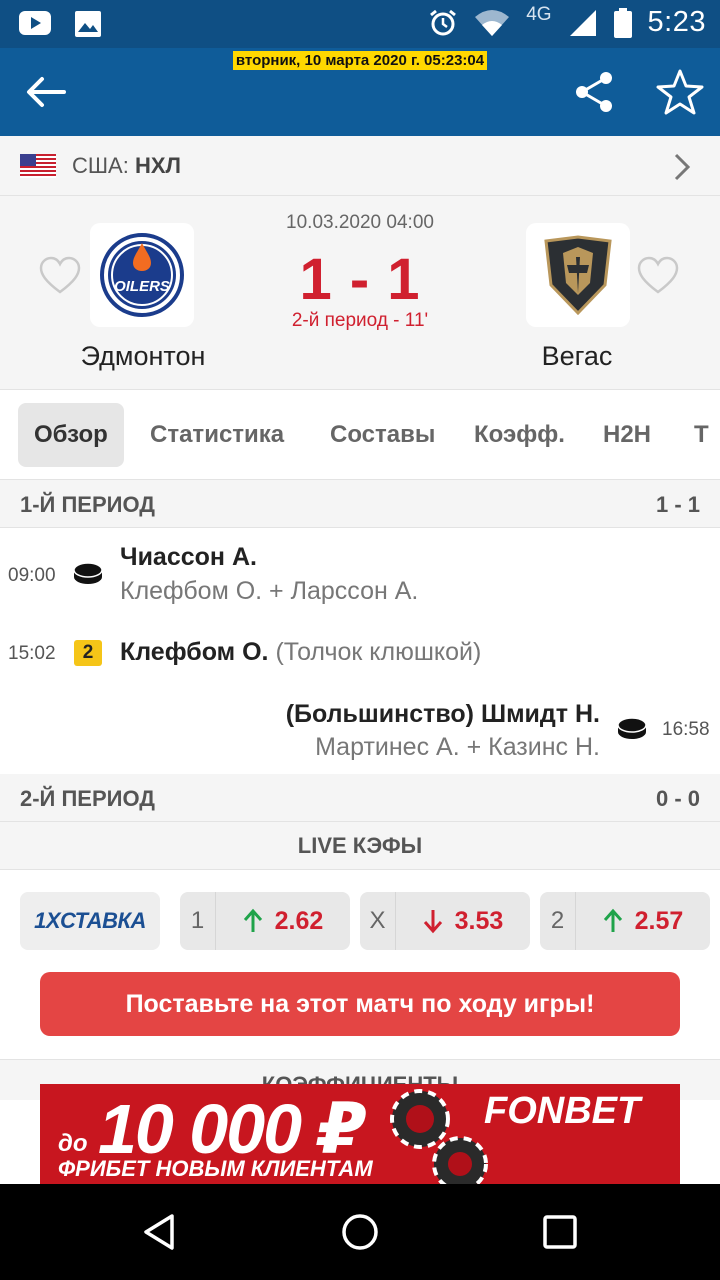 This screenshot has width=720, height=1280. Describe the element at coordinates (360, 166) in the screenshot. I see `league-row: США: НХЛ` at that location.